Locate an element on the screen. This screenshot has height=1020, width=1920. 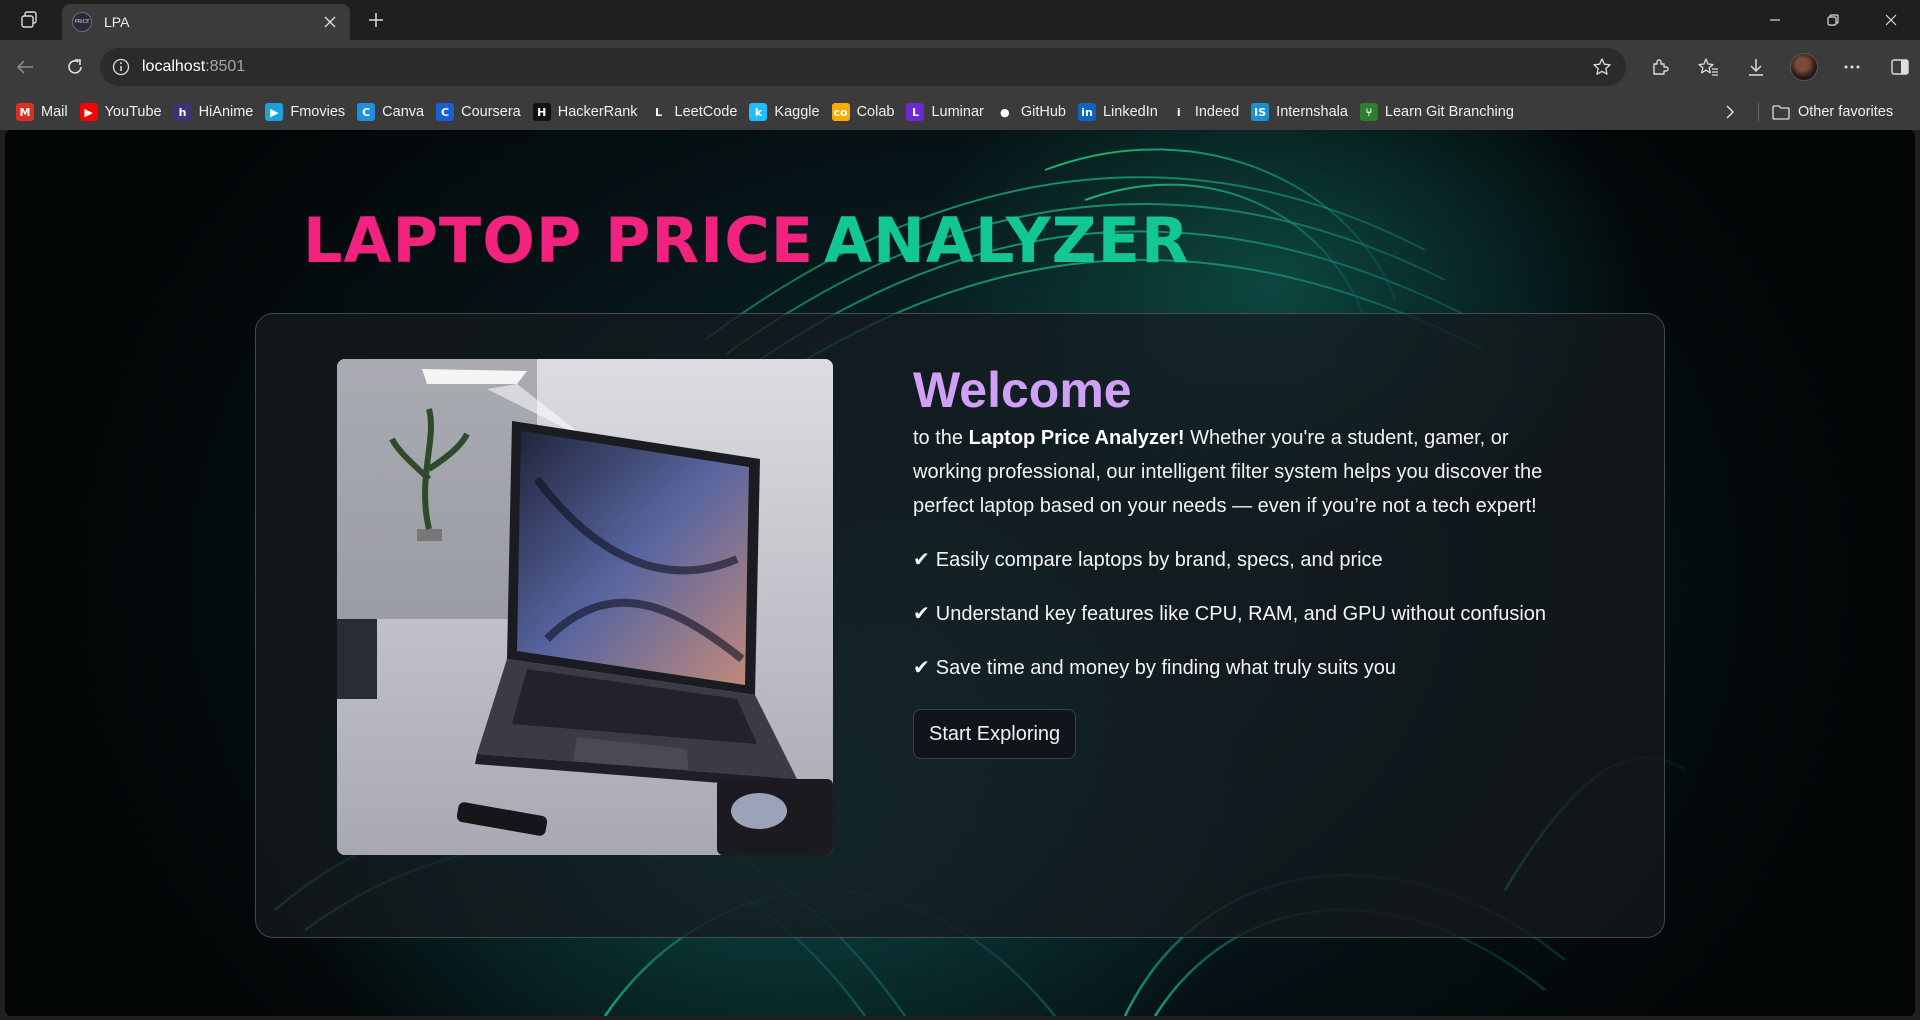
bookmark-canva: C Canva is located at coordinates (392, 112).